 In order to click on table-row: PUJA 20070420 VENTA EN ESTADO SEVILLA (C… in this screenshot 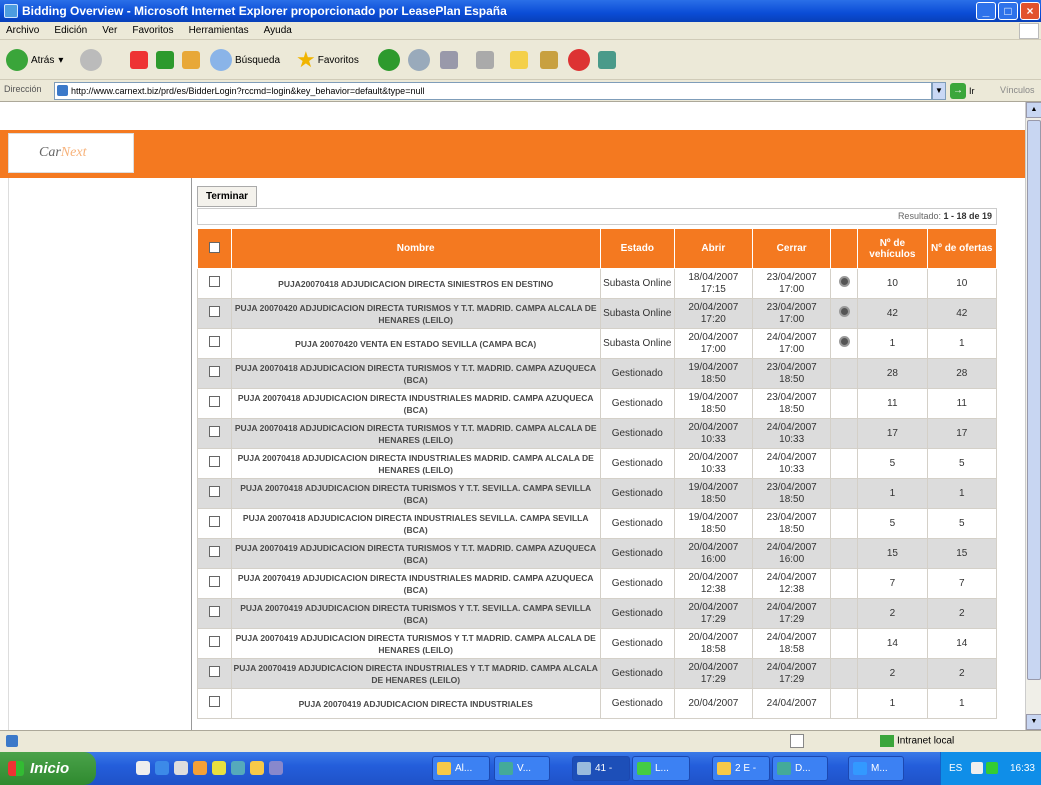, I will do `click(597, 343)`.